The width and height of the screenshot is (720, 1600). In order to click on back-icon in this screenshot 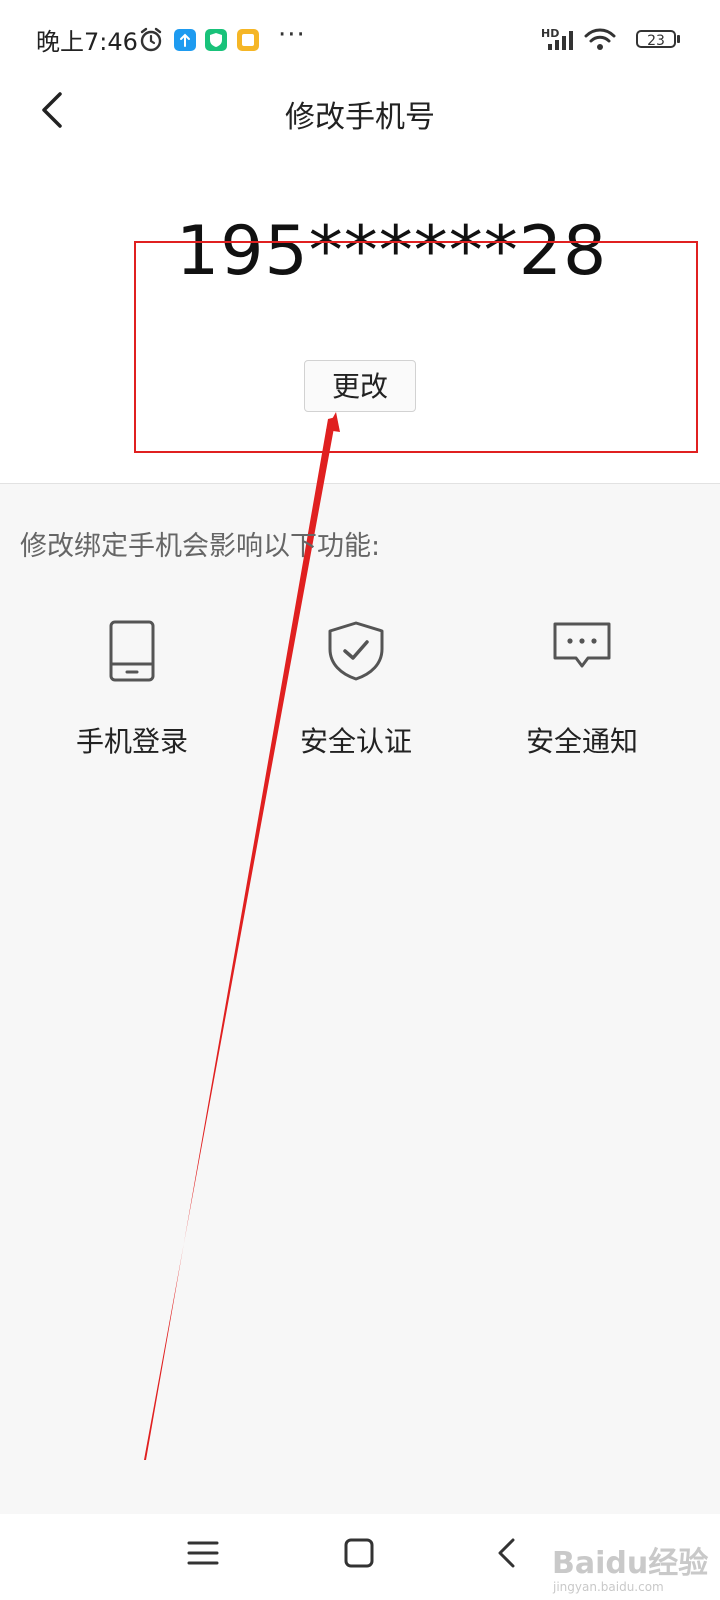, I will do `click(507, 1553)`.